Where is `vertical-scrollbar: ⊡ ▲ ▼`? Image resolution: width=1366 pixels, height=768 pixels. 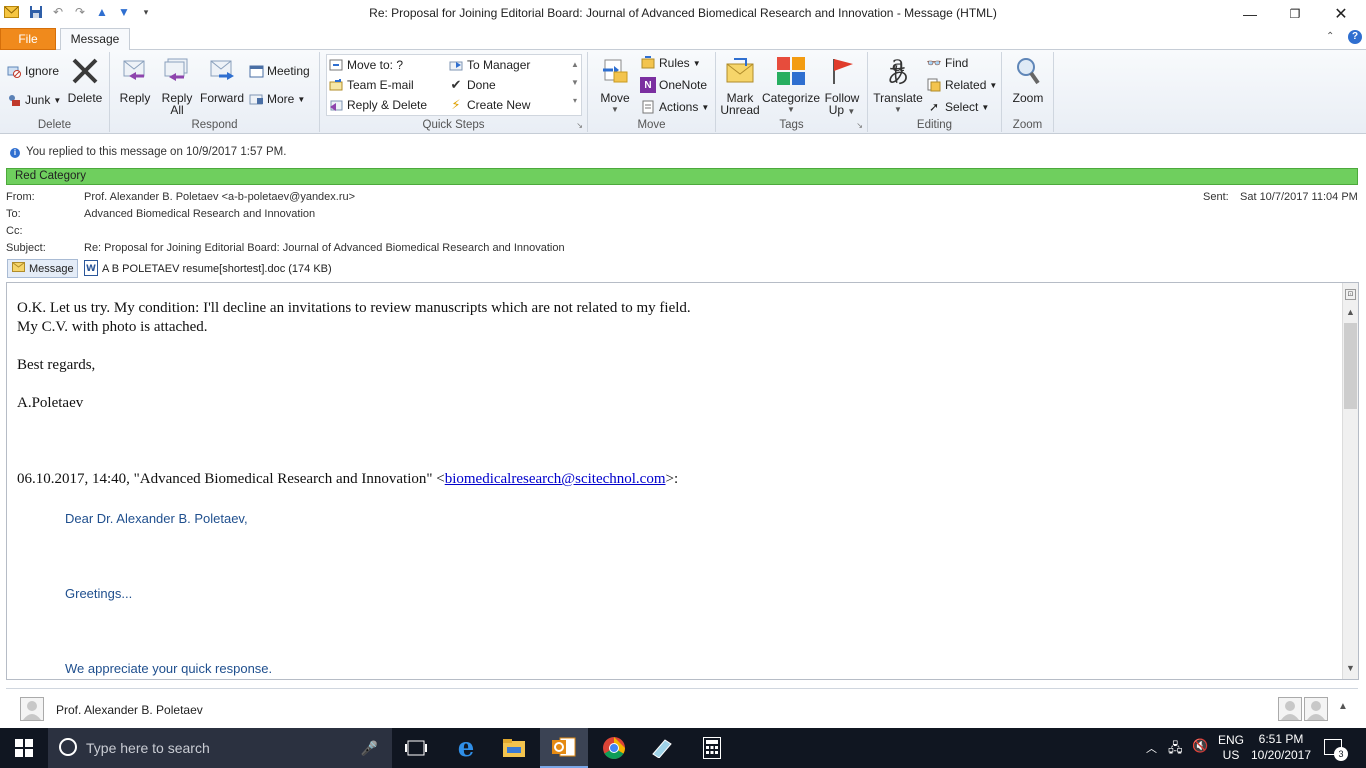 vertical-scrollbar: ⊡ ▲ ▼ is located at coordinates (1350, 481).